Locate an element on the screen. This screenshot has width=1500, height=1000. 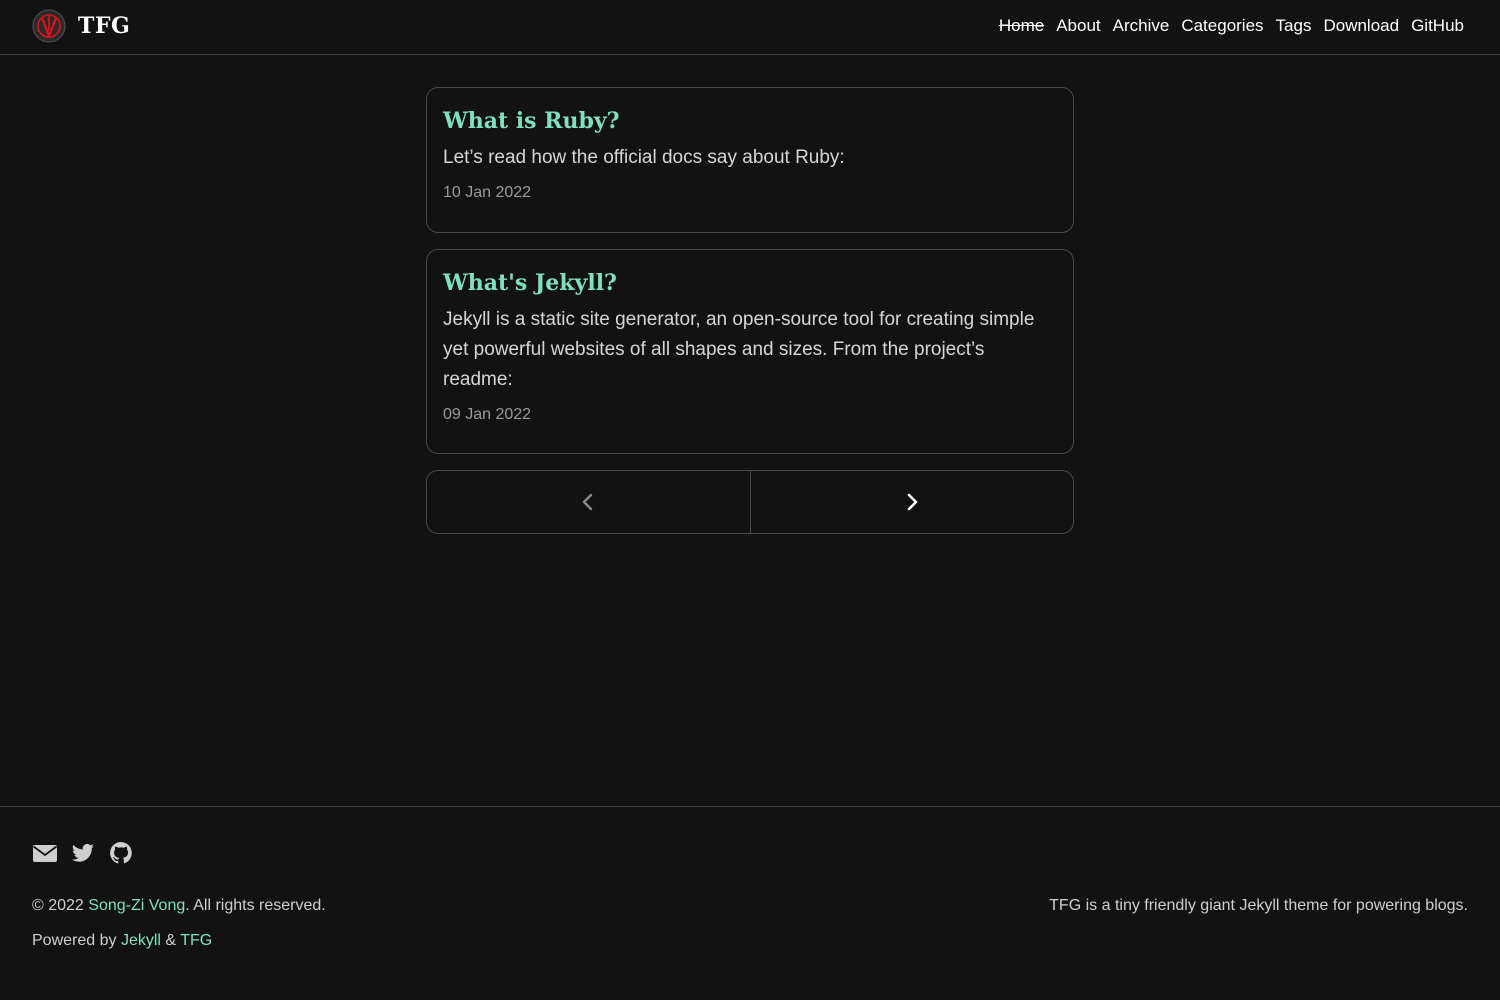
nav-about: About is located at coordinates (1078, 26).